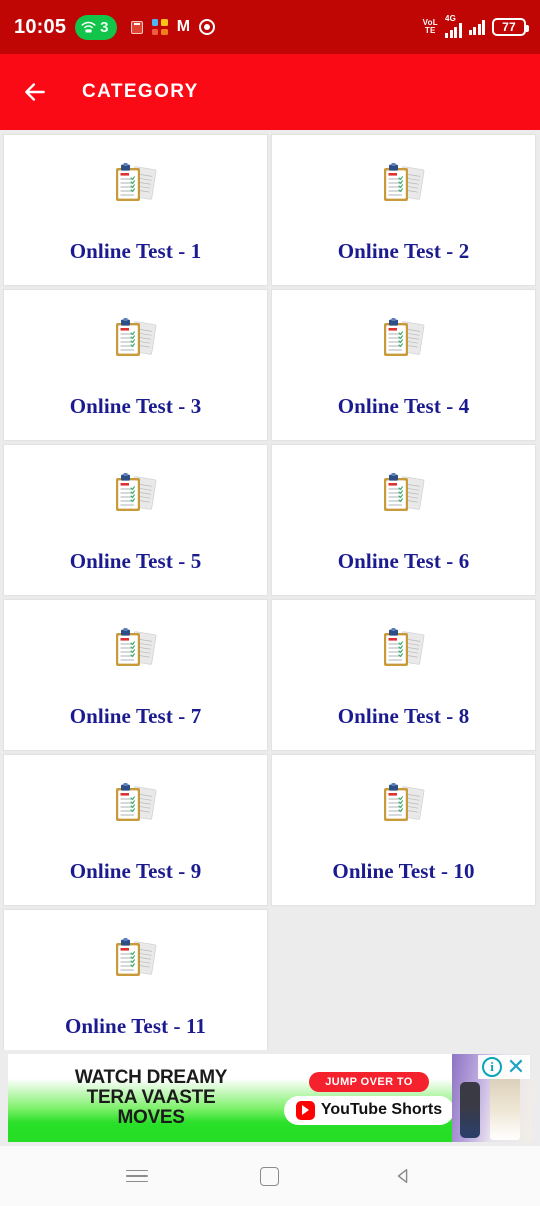  What do you see at coordinates (504, 1067) in the screenshot?
I see `ad-controls: i ✕` at bounding box center [504, 1067].